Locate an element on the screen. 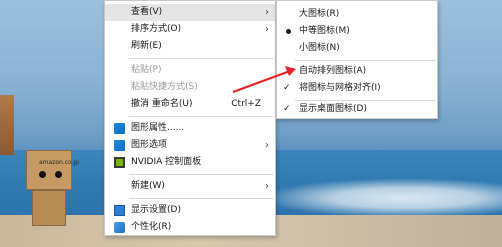 Image resolution: width=502 pixels, height=247 pixels. menu-item-paste: 粘贴(P) is located at coordinates (190, 70).